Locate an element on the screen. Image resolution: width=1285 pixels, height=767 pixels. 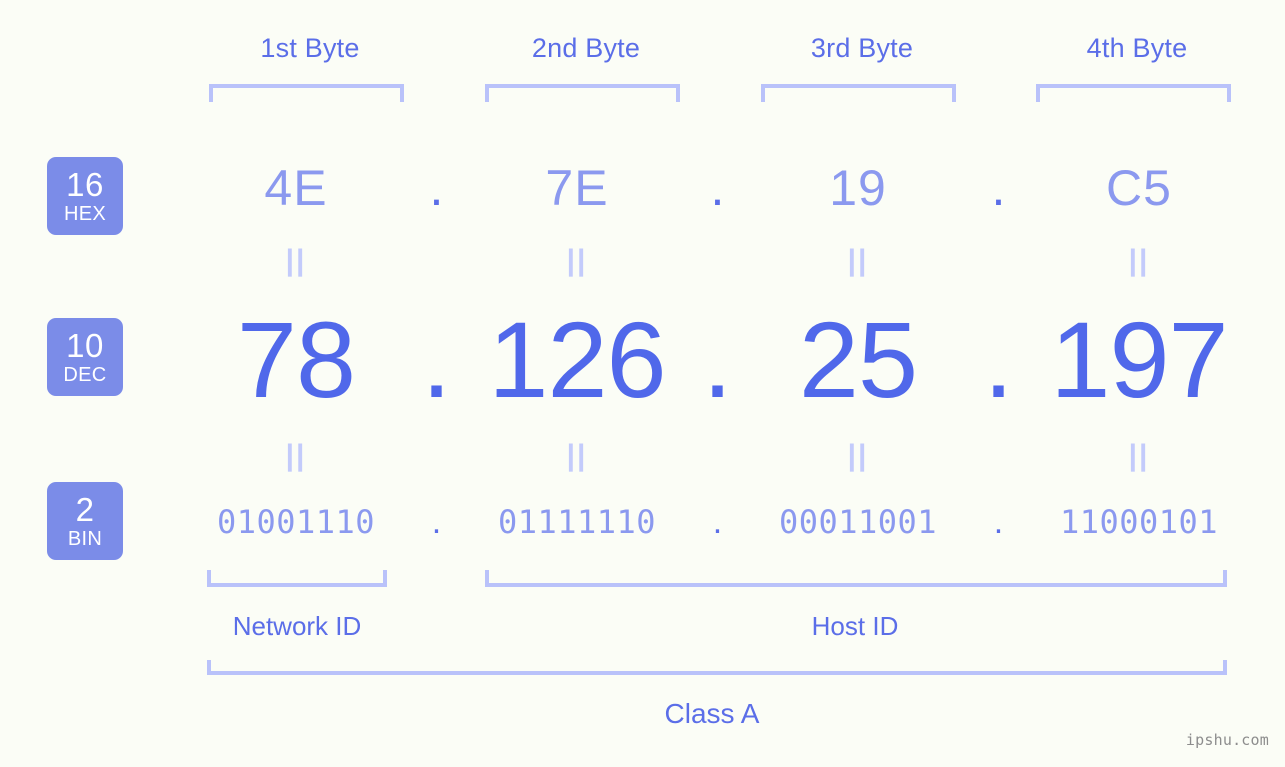
dec-byte-1: 78 is located at coordinates (296, 360).